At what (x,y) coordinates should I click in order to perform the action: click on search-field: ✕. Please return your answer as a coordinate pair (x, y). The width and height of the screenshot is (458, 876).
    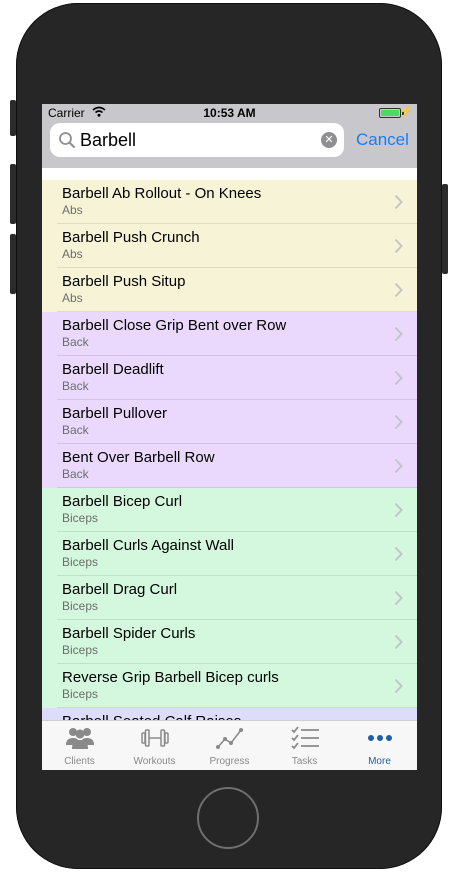
    Looking at the image, I should click on (197, 140).